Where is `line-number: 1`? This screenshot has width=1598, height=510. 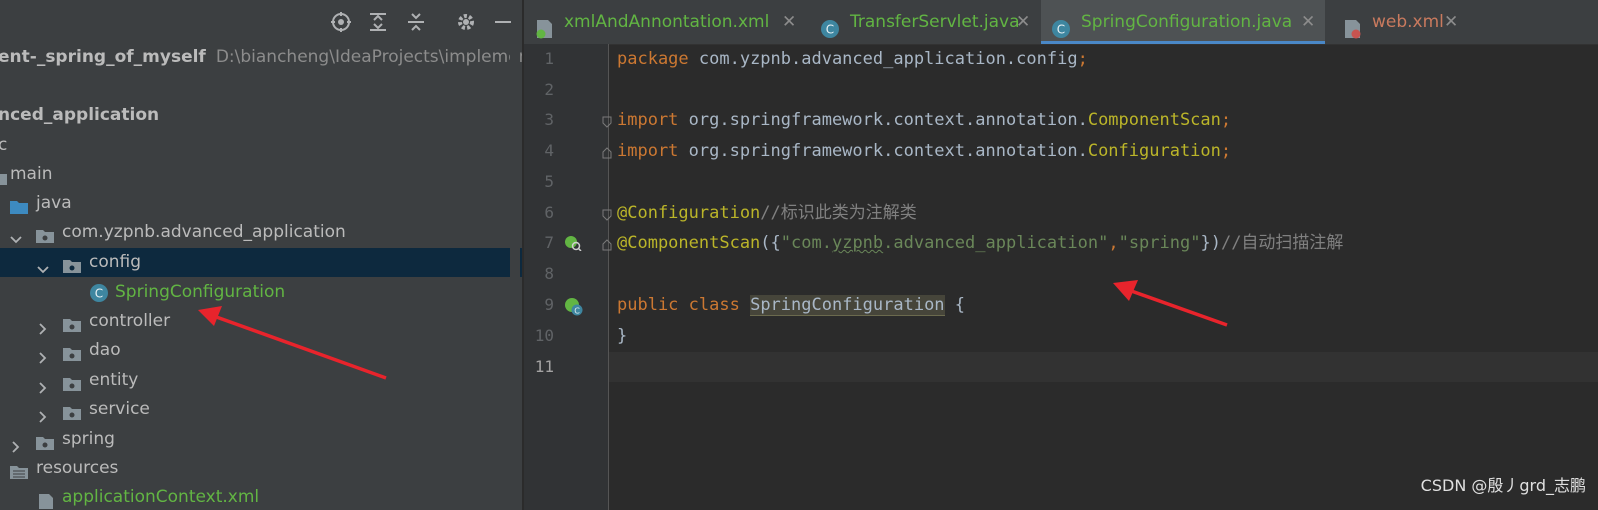
line-number: 1 is located at coordinates (549, 58).